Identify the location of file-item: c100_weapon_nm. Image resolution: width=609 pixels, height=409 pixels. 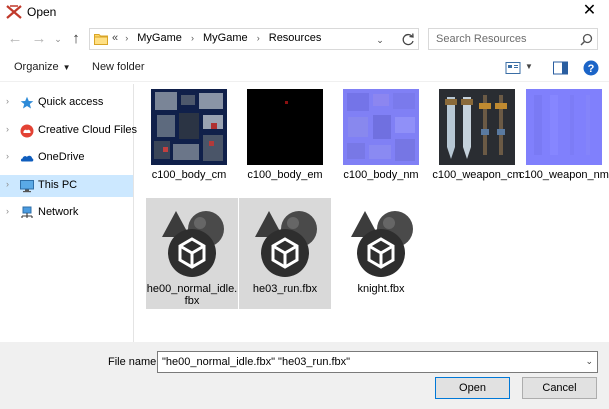
(563, 139).